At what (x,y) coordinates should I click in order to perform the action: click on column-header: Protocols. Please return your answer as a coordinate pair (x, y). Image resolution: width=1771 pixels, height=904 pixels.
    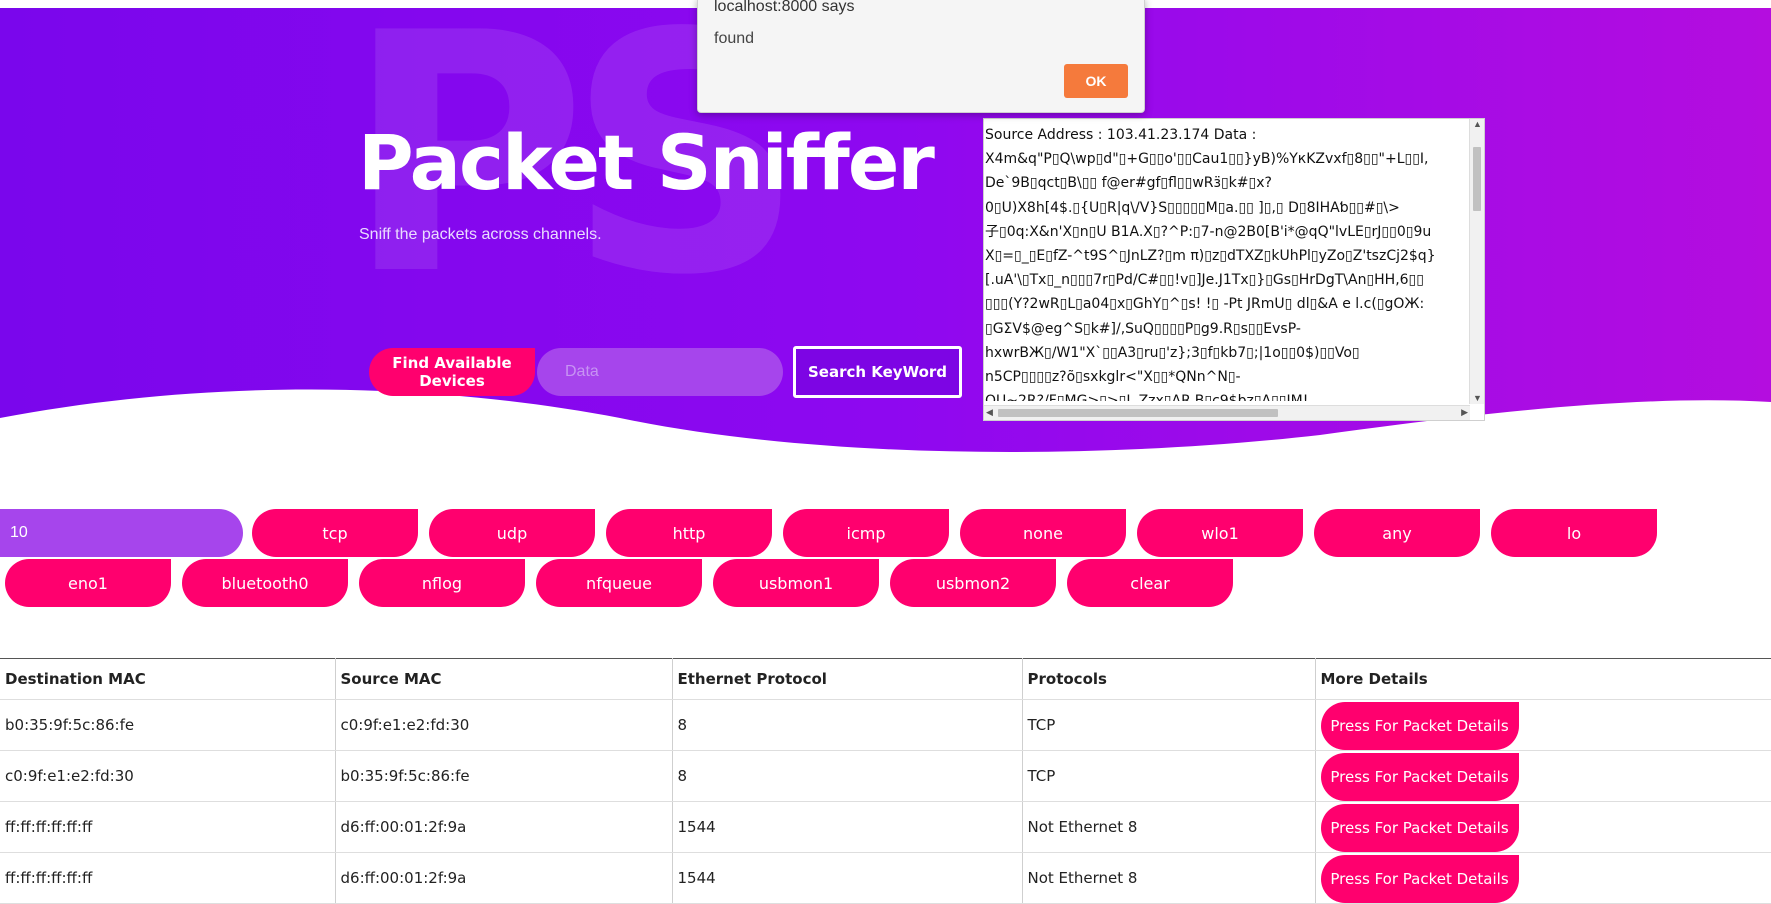
    Looking at the image, I should click on (1169, 679).